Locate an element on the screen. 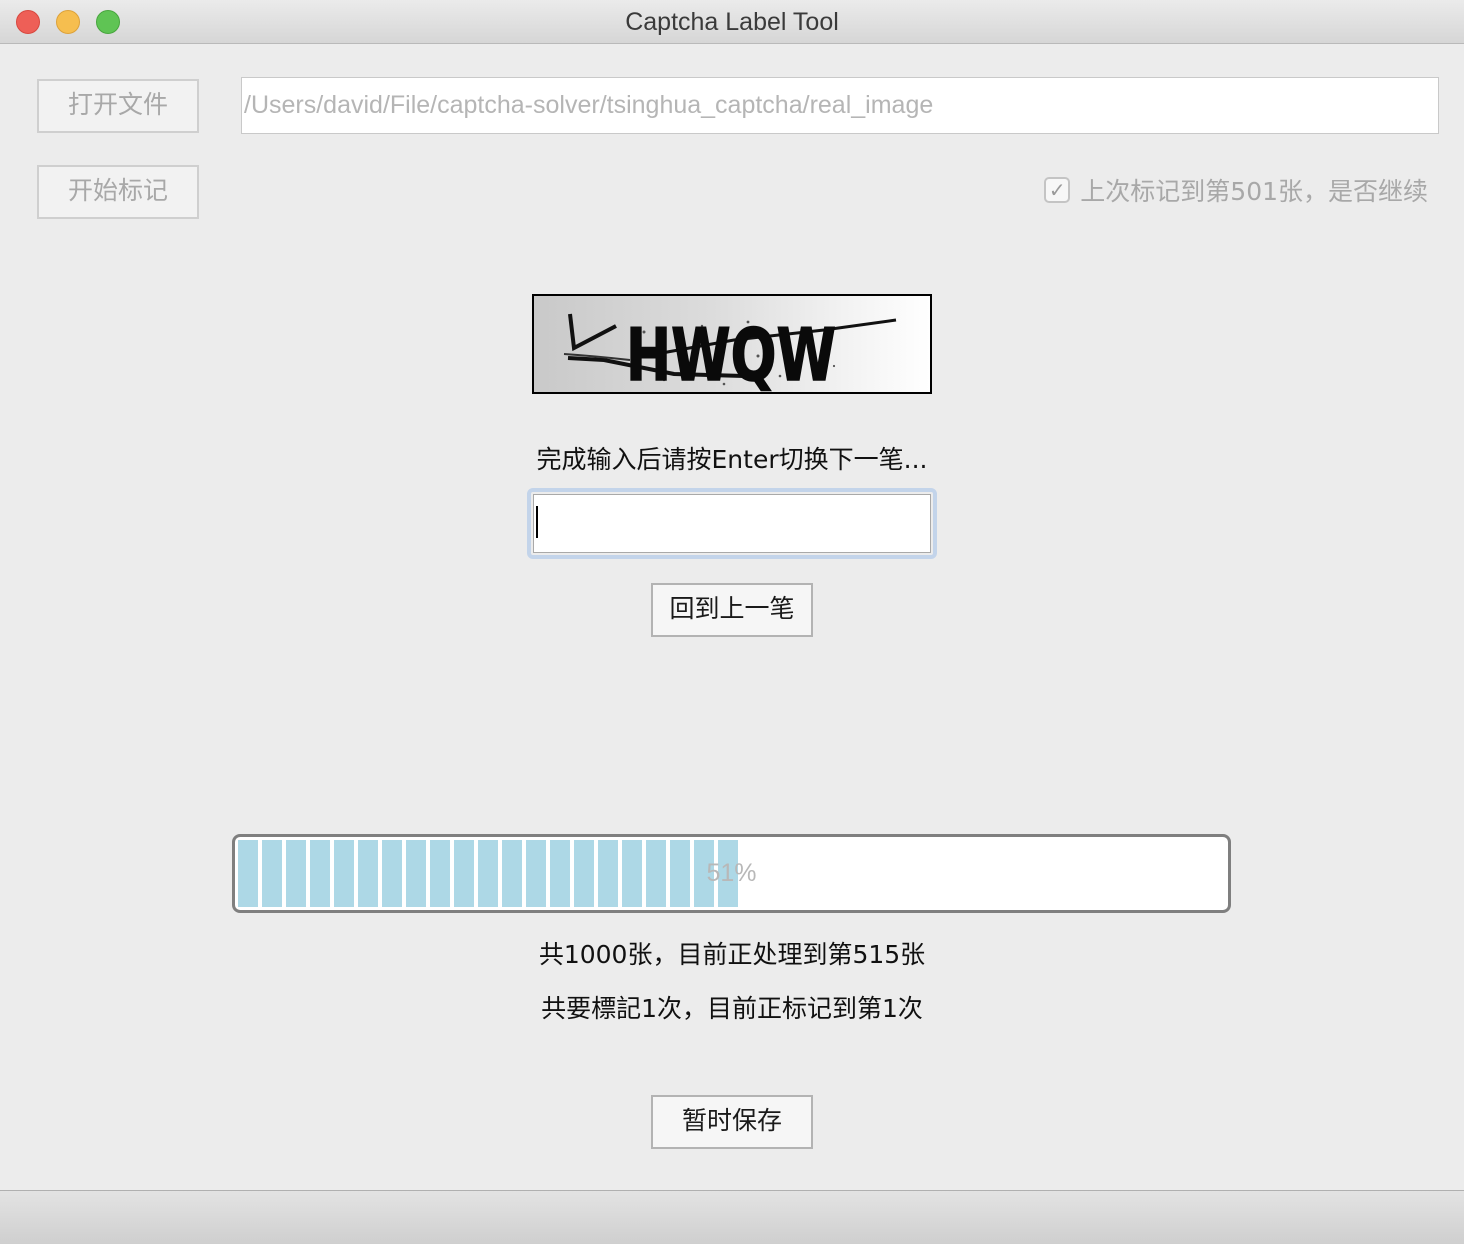  continue-label: 上次标记到第501张，是否继续 is located at coordinates (1254, 191).